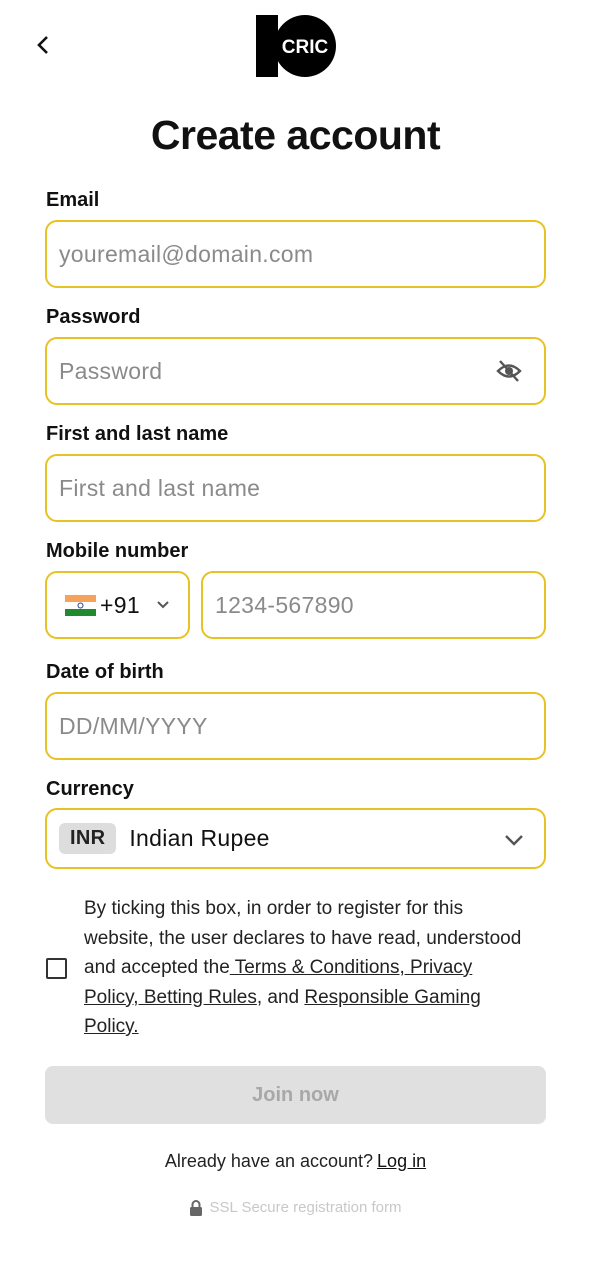  I want to click on email-placeholder: youremail@domain.com, so click(186, 253).